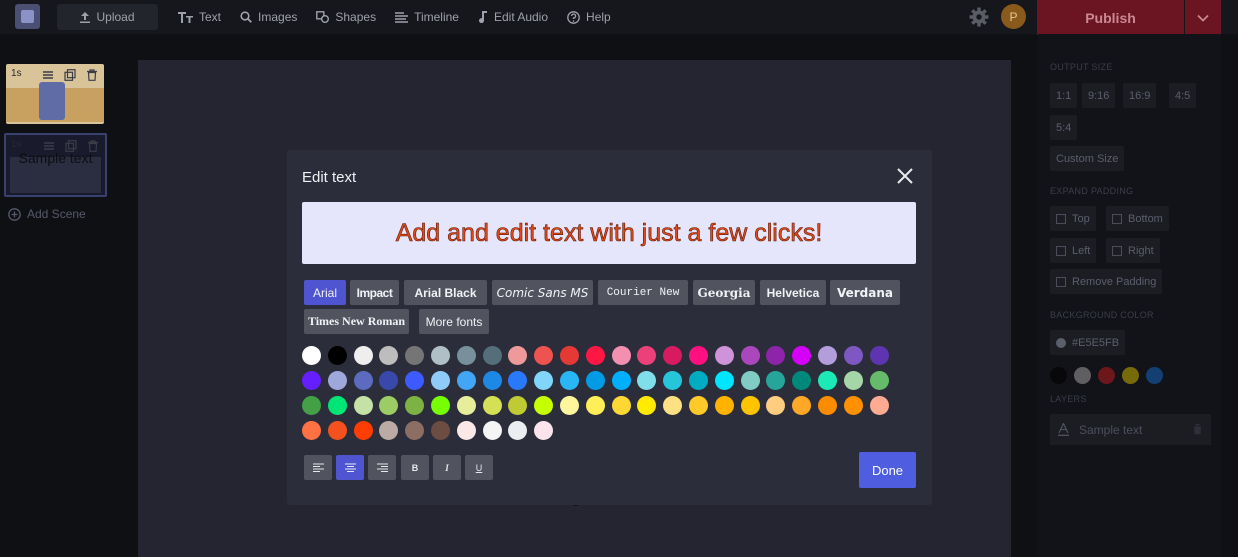 Image resolution: width=1238 pixels, height=557 pixels. I want to click on nav-timeline: Timeline, so click(427, 17).